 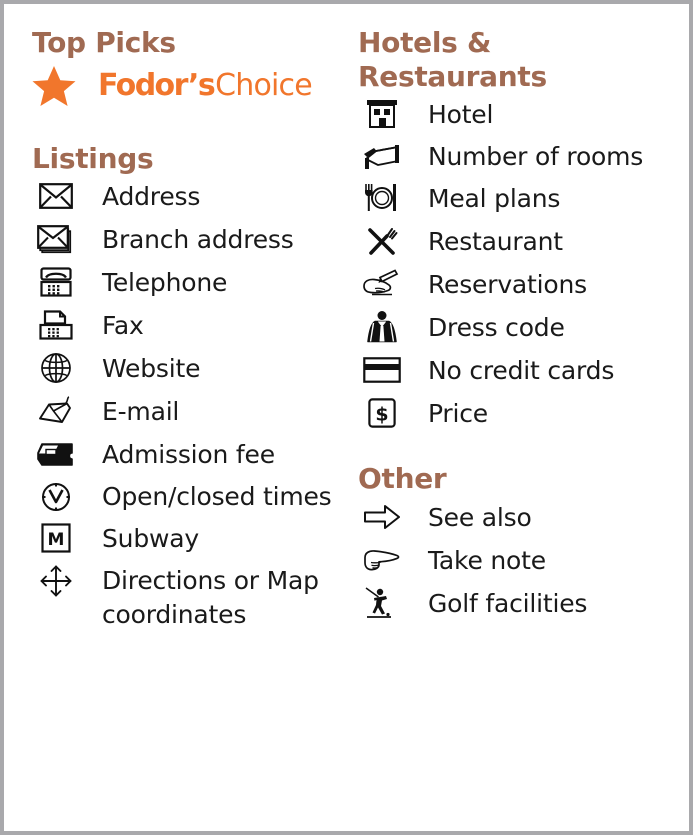 I want to click on svg-text: M, so click(x=56, y=540).